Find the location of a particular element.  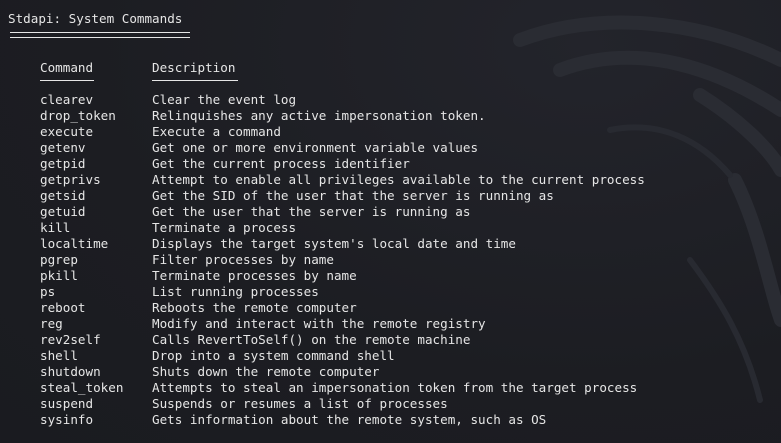

command-description: Clear the event log is located at coordinates (224, 99).